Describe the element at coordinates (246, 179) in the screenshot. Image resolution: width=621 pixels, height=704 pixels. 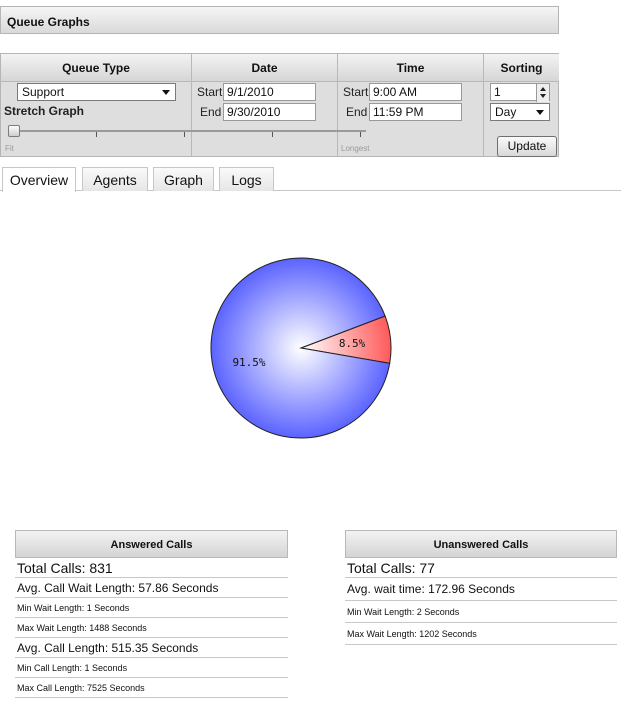
I see `tab-logs: Logs` at that location.